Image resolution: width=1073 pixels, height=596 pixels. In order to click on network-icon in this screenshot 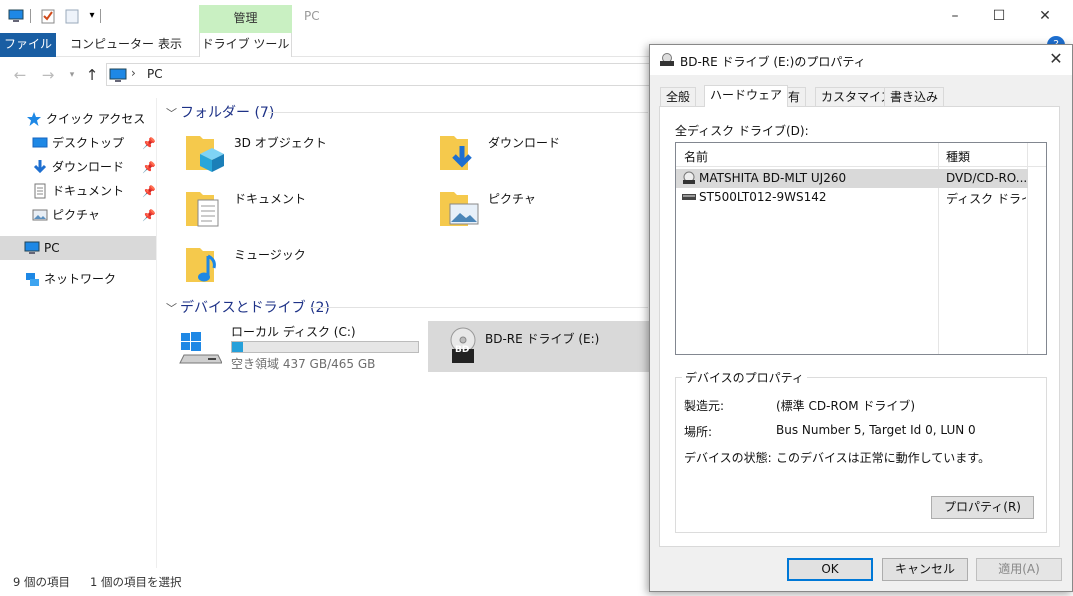, I will do `click(32, 279)`.